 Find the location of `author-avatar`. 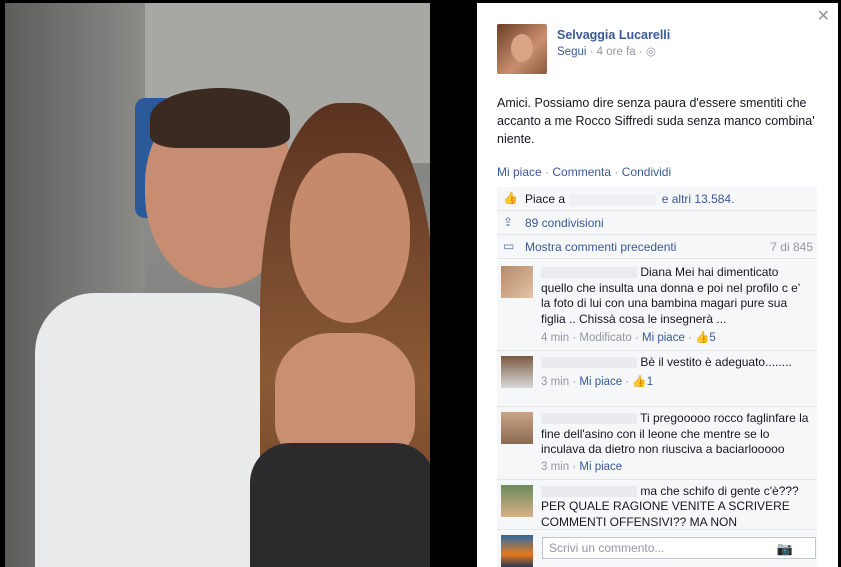

author-avatar is located at coordinates (522, 49).